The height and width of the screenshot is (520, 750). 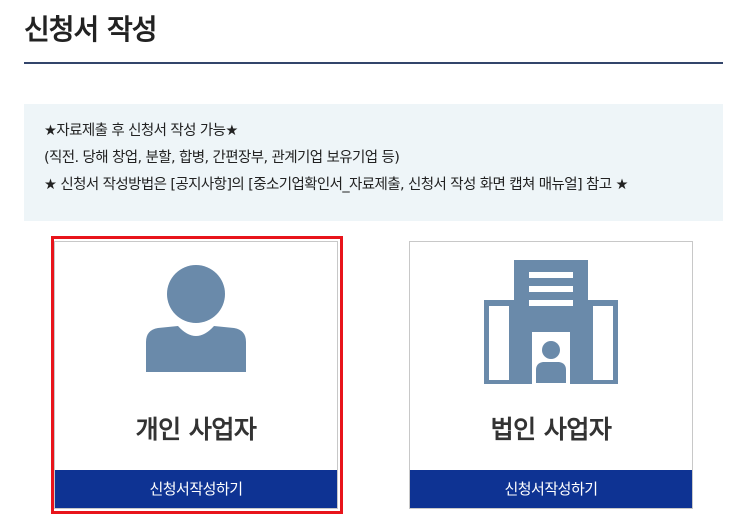 What do you see at coordinates (551, 429) in the screenshot?
I see `corporate-business-label: 법인 사업자` at bounding box center [551, 429].